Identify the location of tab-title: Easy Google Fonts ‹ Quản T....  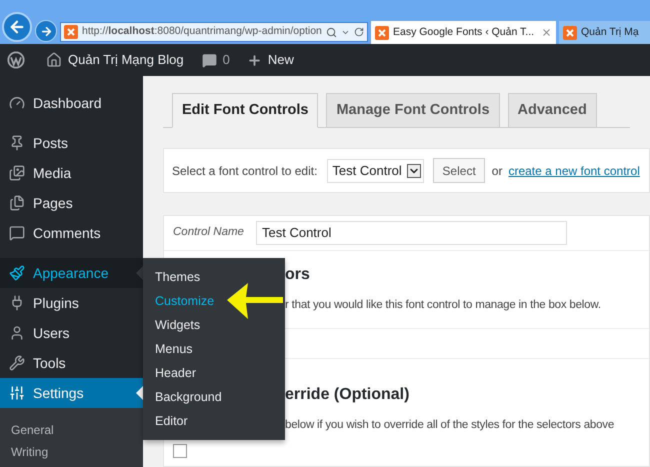
(464, 32).